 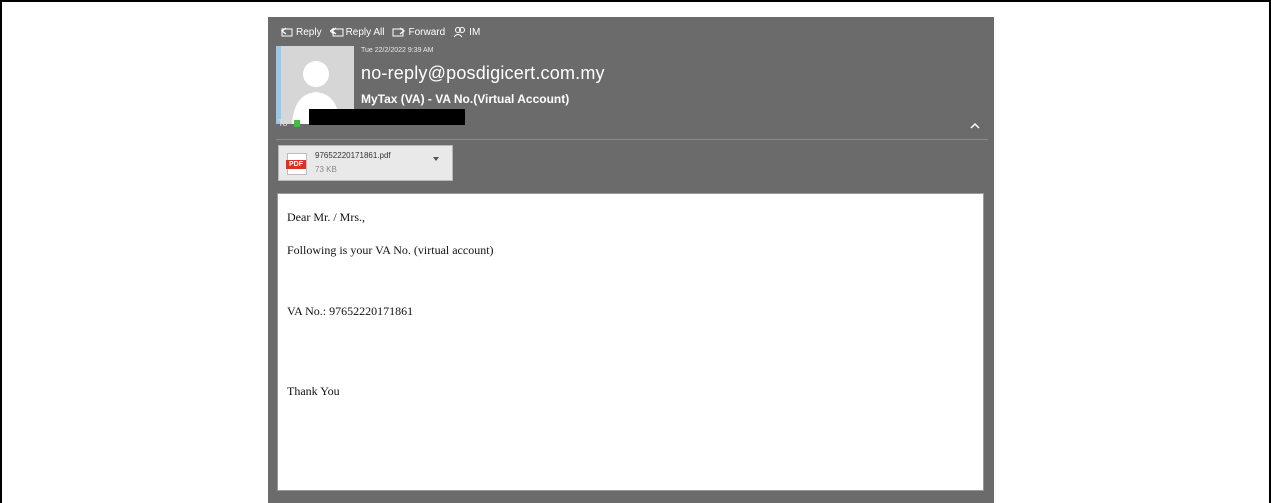 What do you see at coordinates (365, 32) in the screenshot?
I see `reply-all-label: Reply All` at bounding box center [365, 32].